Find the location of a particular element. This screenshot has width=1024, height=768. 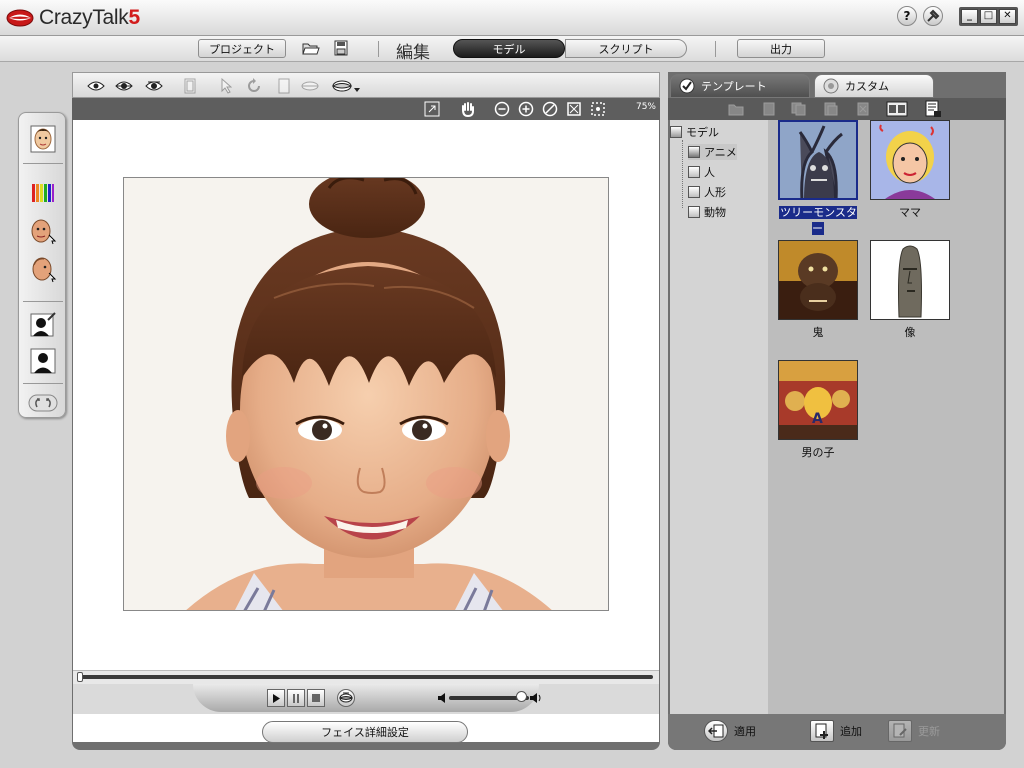

minimize-icon: _ is located at coordinates (969, 16).